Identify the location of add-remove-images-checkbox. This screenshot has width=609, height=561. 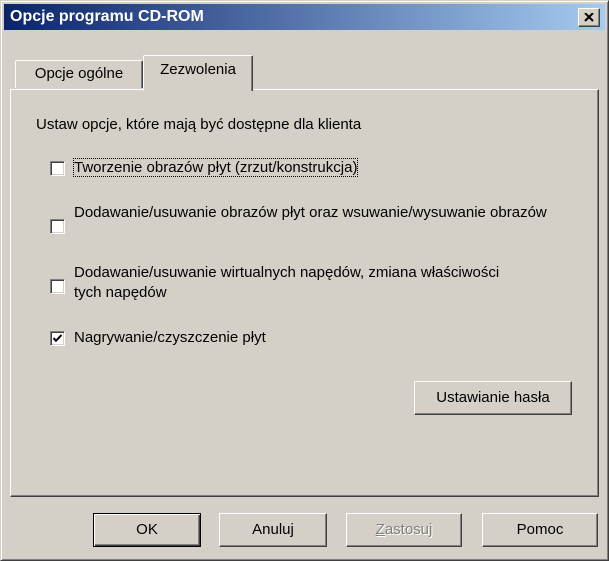
(57, 226).